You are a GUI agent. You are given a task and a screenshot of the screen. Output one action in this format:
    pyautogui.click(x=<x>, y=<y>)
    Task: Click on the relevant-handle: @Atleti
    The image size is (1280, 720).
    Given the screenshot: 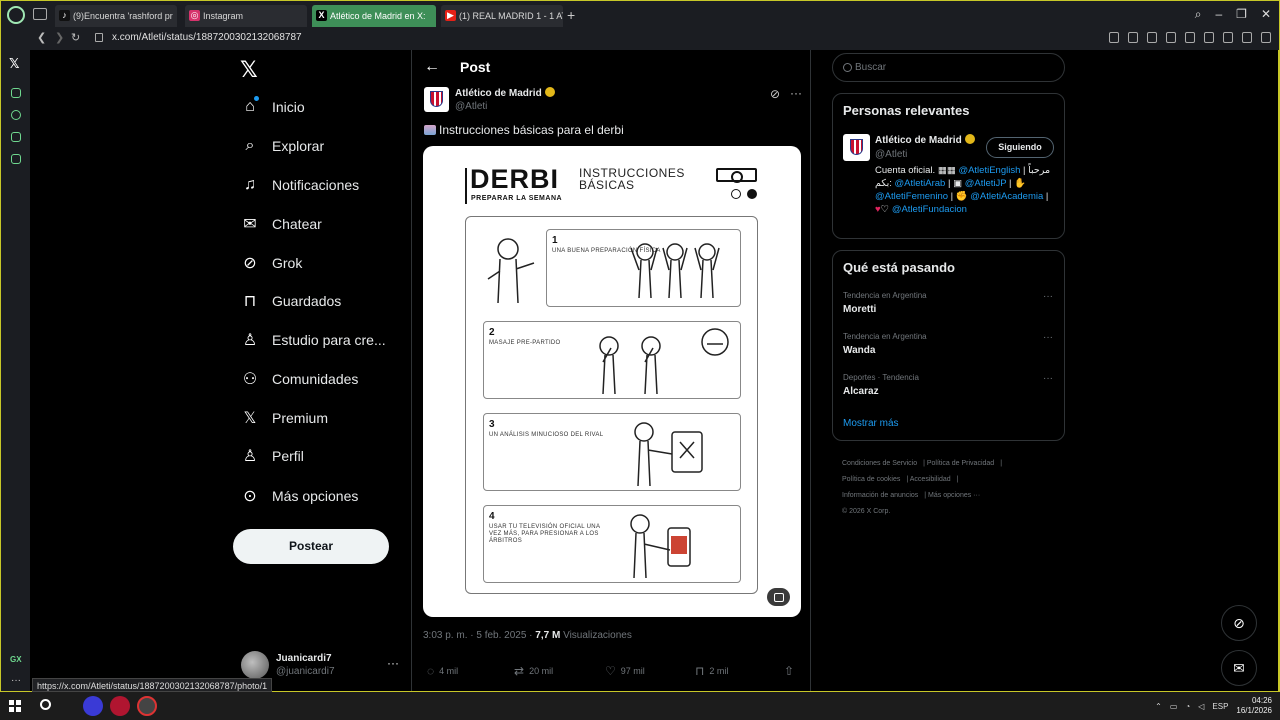 What is the action you would take?
    pyautogui.click(x=891, y=154)
    